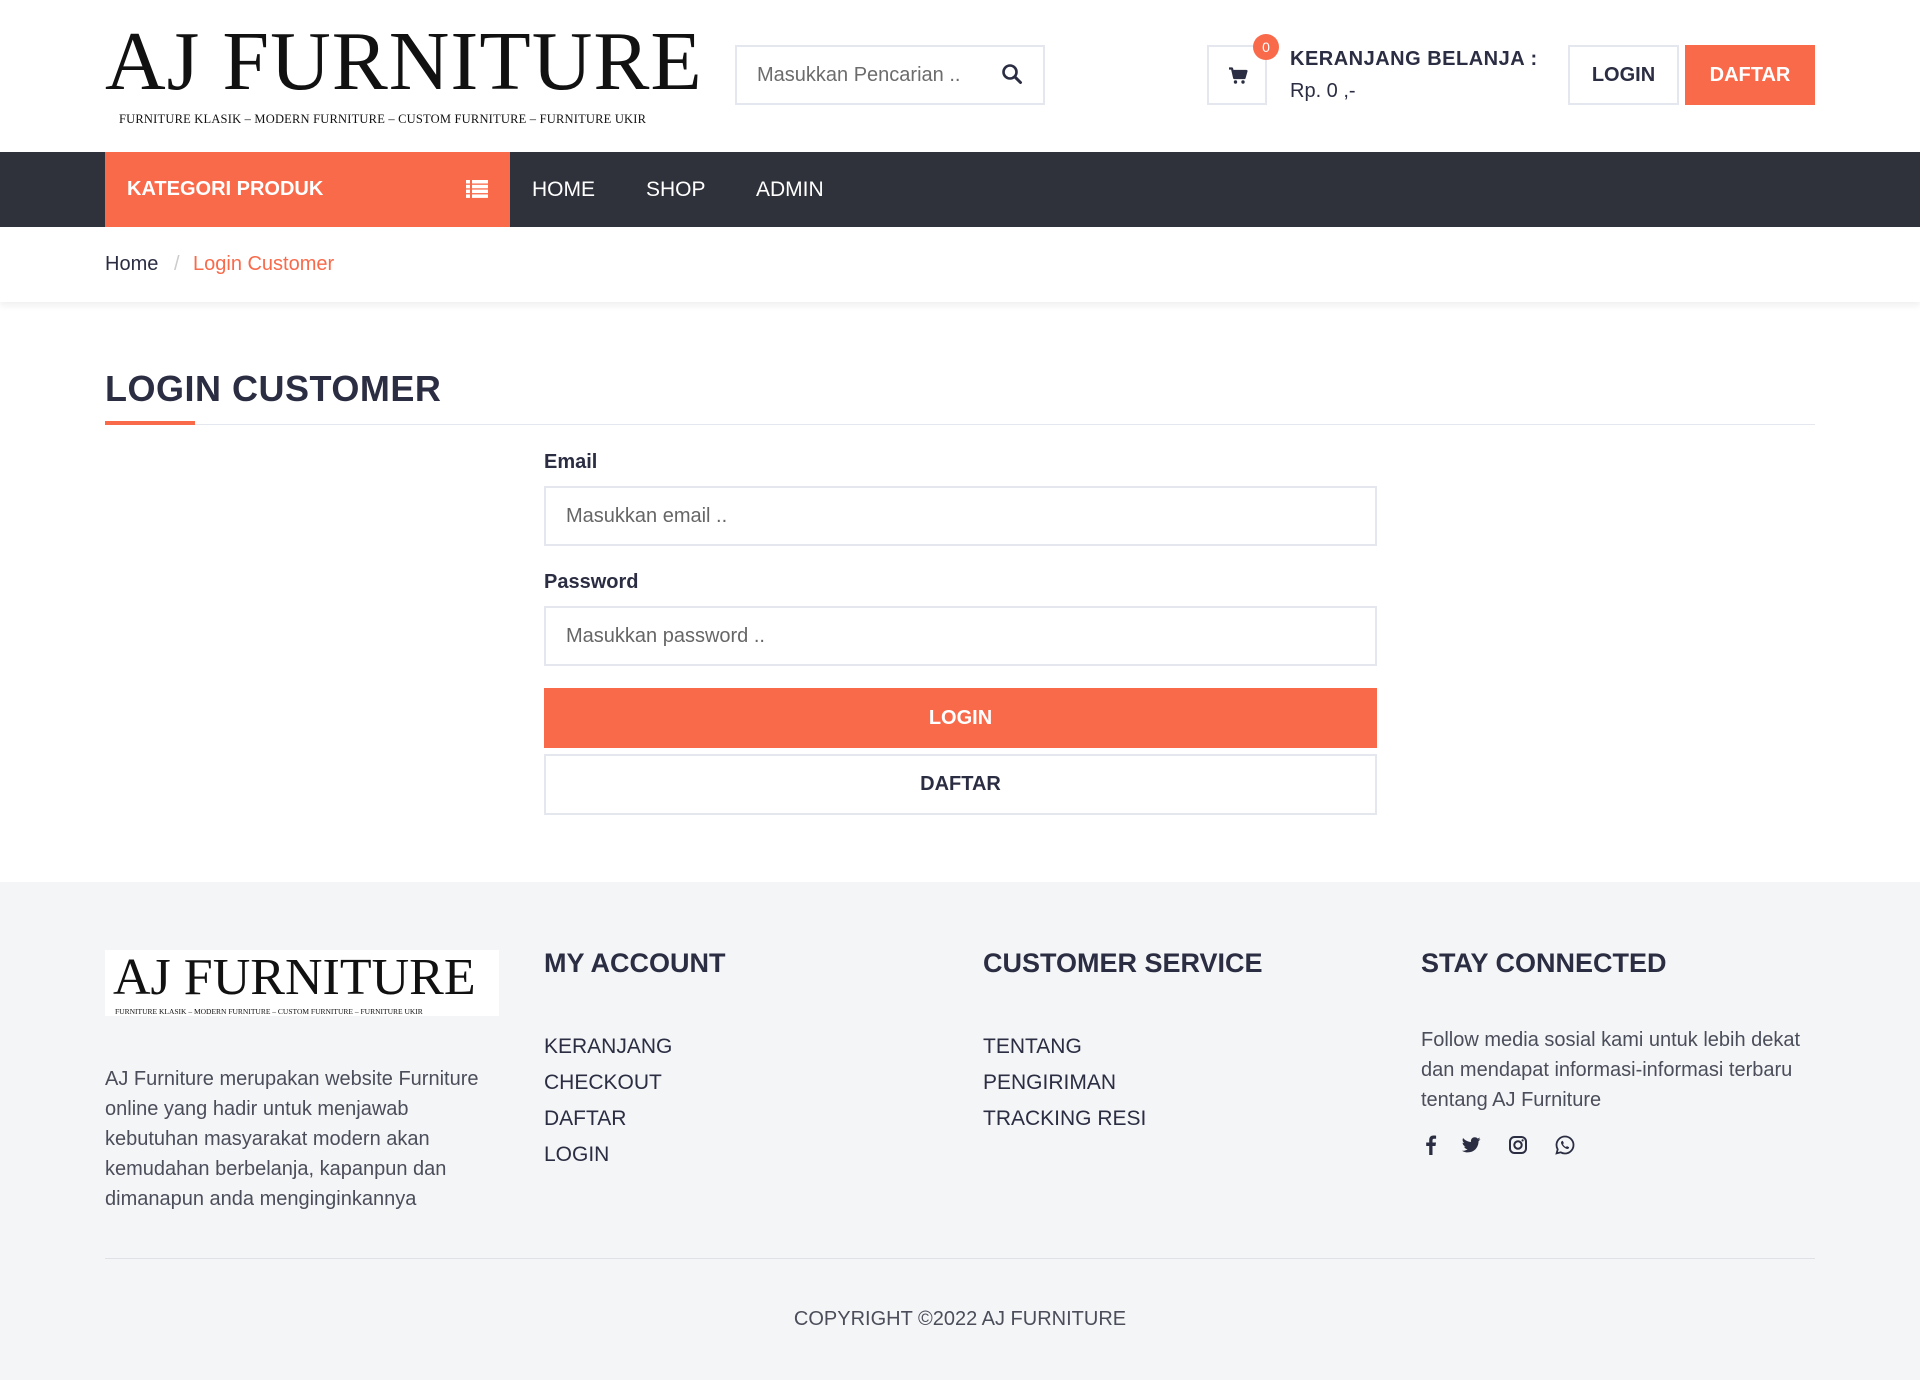 This screenshot has height=1380, width=1920. I want to click on password-field, so click(960, 636).